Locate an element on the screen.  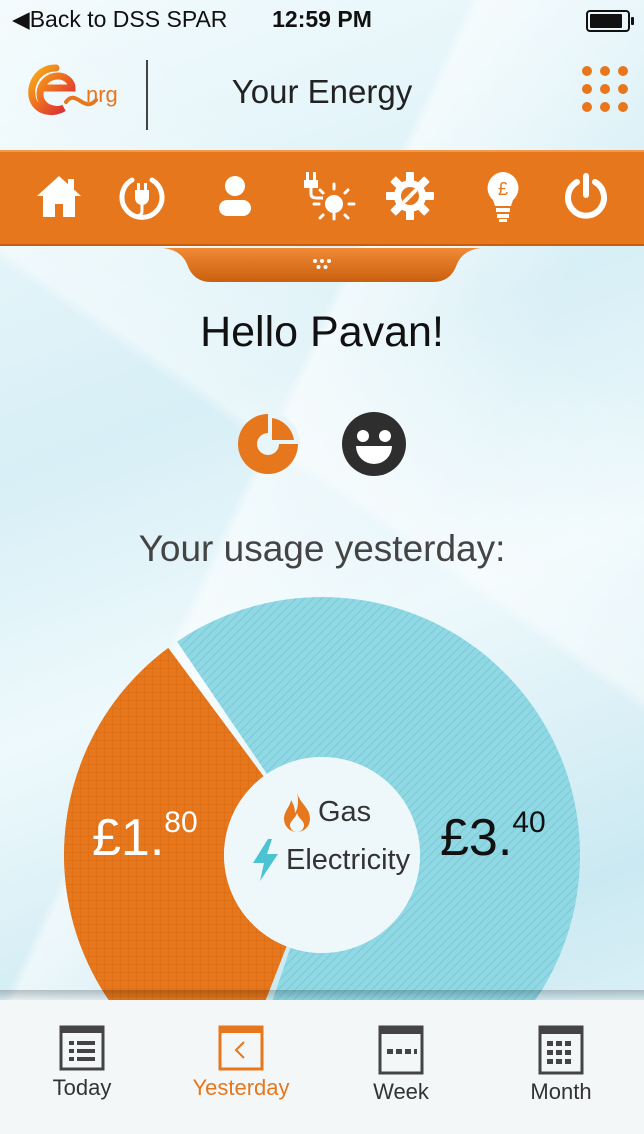
power-icon is located at coordinates (586, 196).